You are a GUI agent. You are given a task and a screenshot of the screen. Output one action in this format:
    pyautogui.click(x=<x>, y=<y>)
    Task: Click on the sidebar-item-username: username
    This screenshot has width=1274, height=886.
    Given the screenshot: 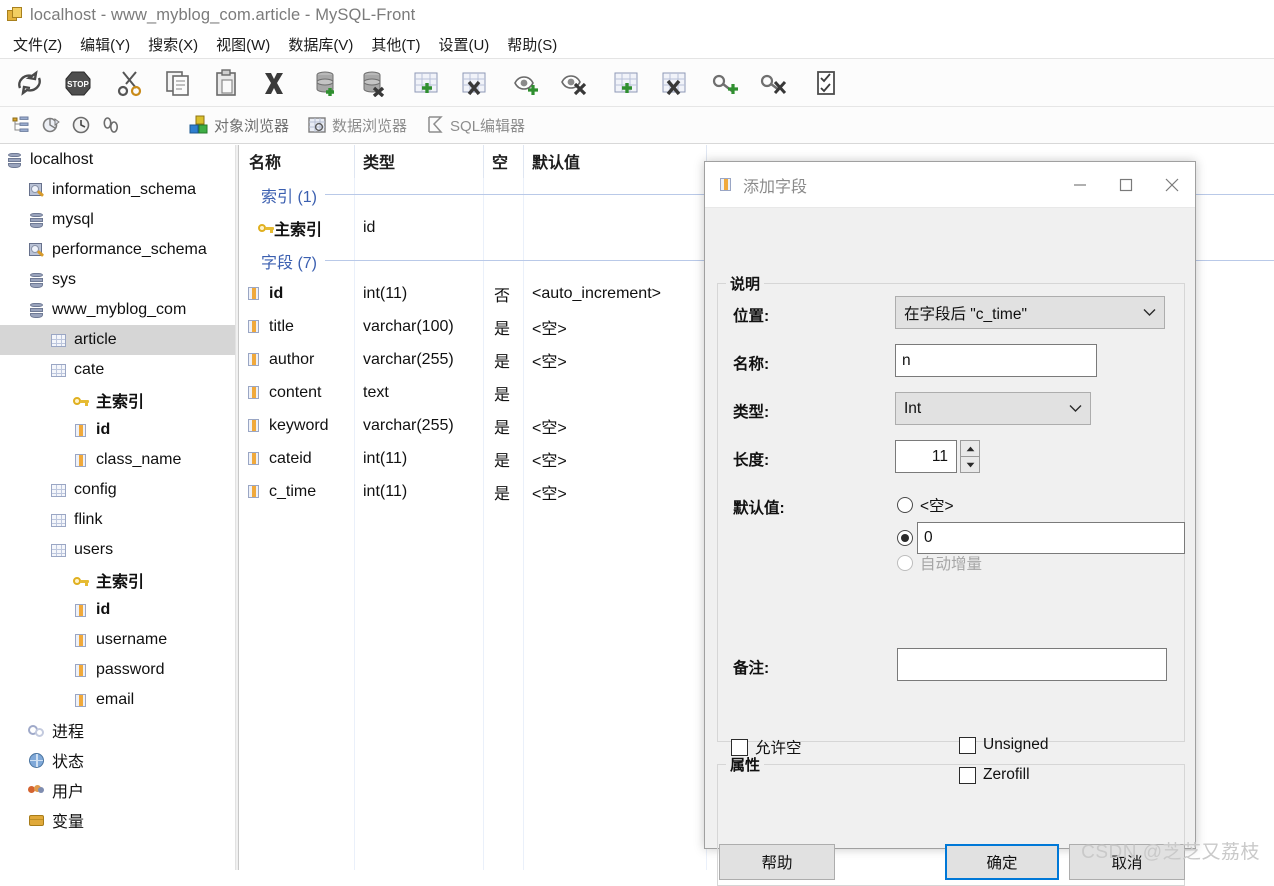 What is the action you would take?
    pyautogui.click(x=117, y=640)
    